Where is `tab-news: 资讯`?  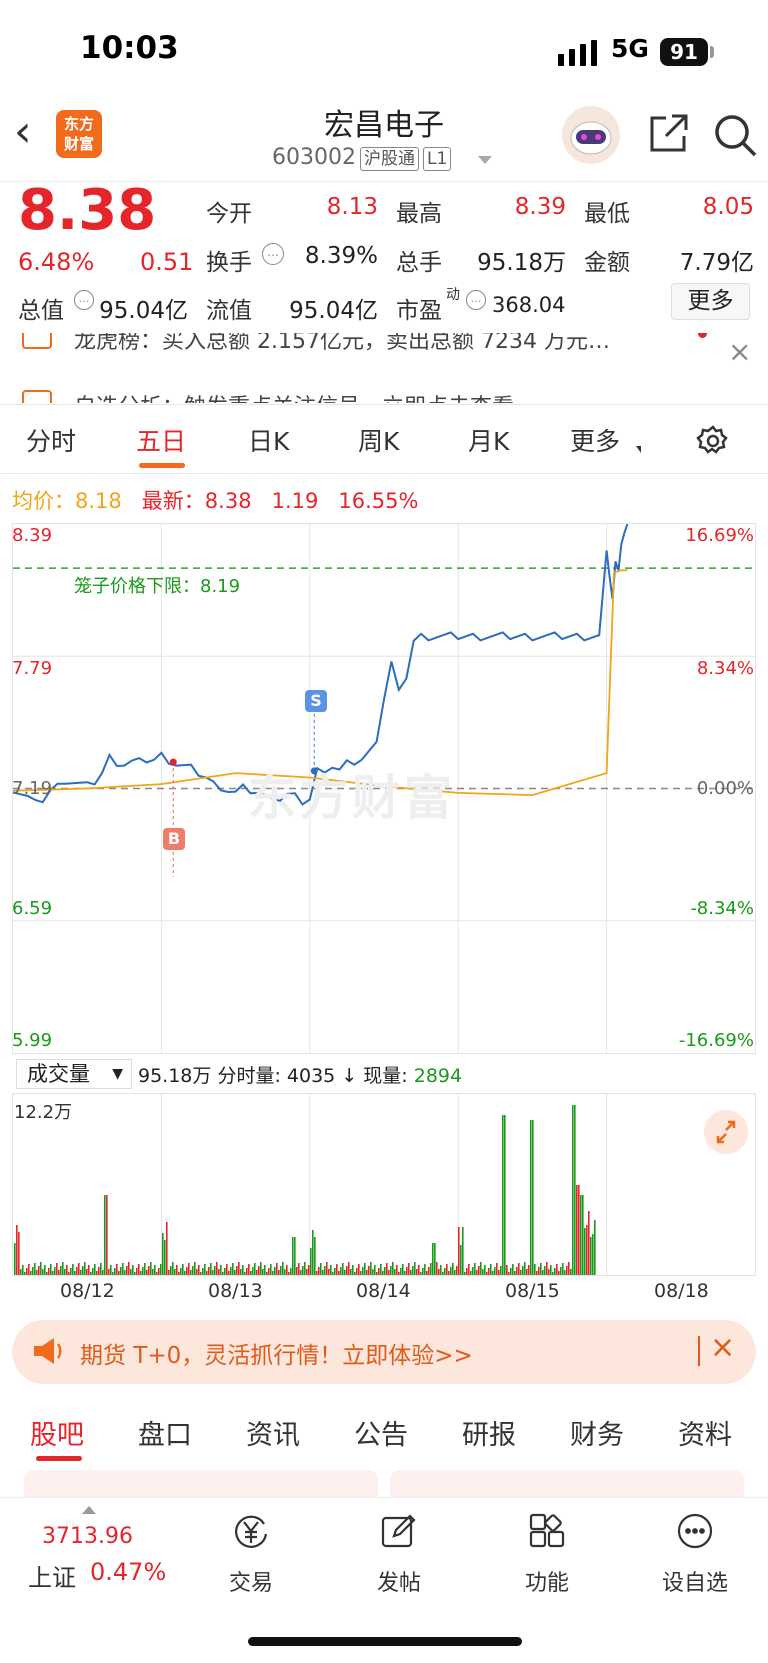
tab-news: 资讯 is located at coordinates (273, 1432).